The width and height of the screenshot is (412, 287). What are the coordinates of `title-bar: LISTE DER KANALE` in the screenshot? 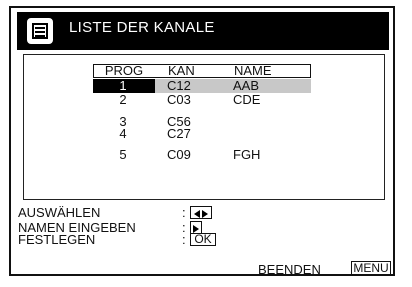 It's located at (203, 31).